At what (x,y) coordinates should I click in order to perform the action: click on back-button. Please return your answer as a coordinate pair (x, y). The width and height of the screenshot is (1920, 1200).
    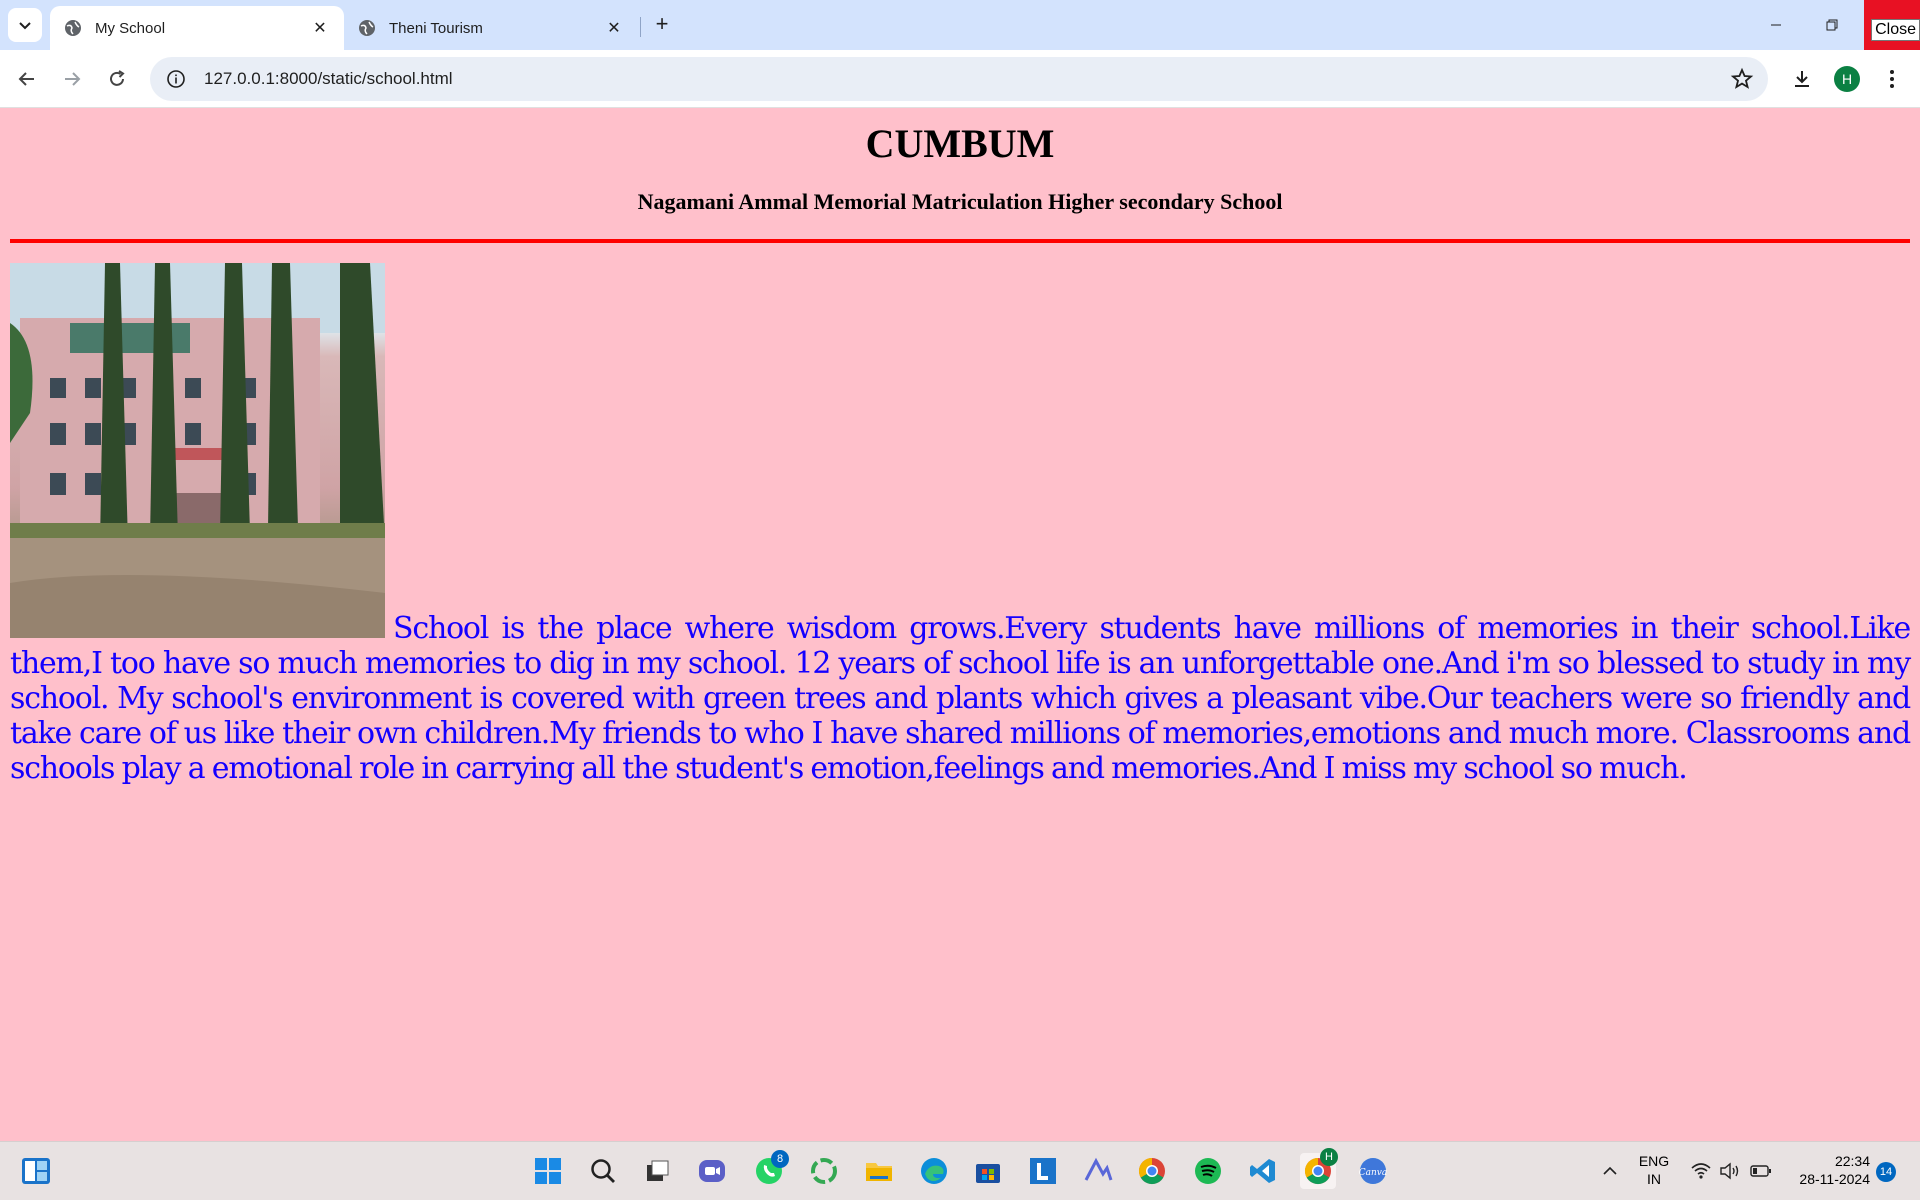
    Looking at the image, I should click on (27, 79).